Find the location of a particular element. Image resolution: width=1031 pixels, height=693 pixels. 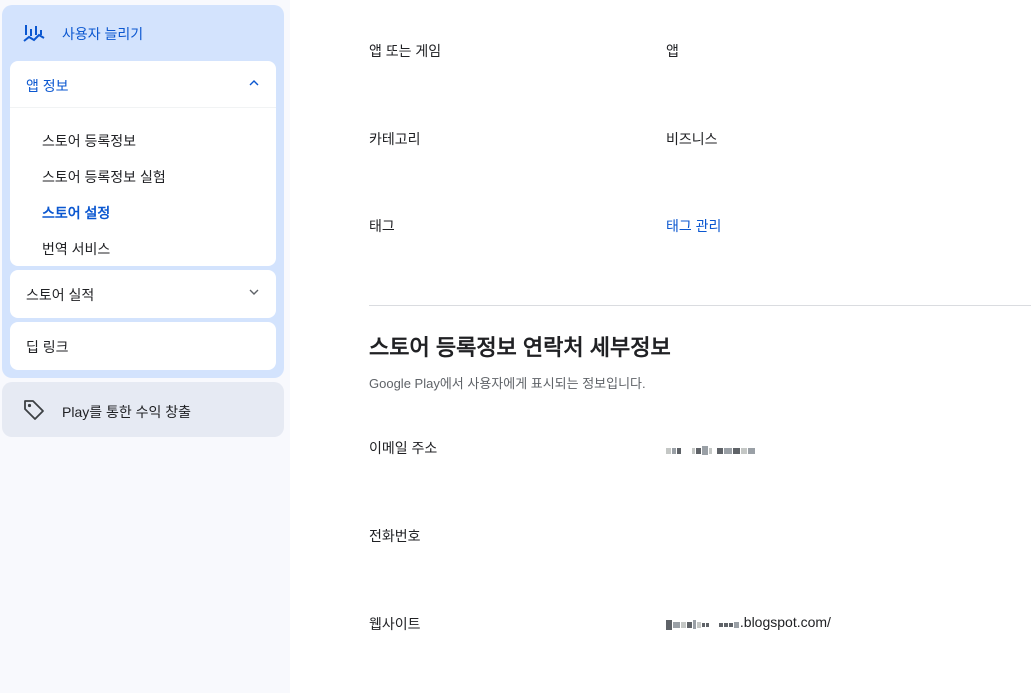

deep-links-card: 딥 링크 is located at coordinates (143, 346).